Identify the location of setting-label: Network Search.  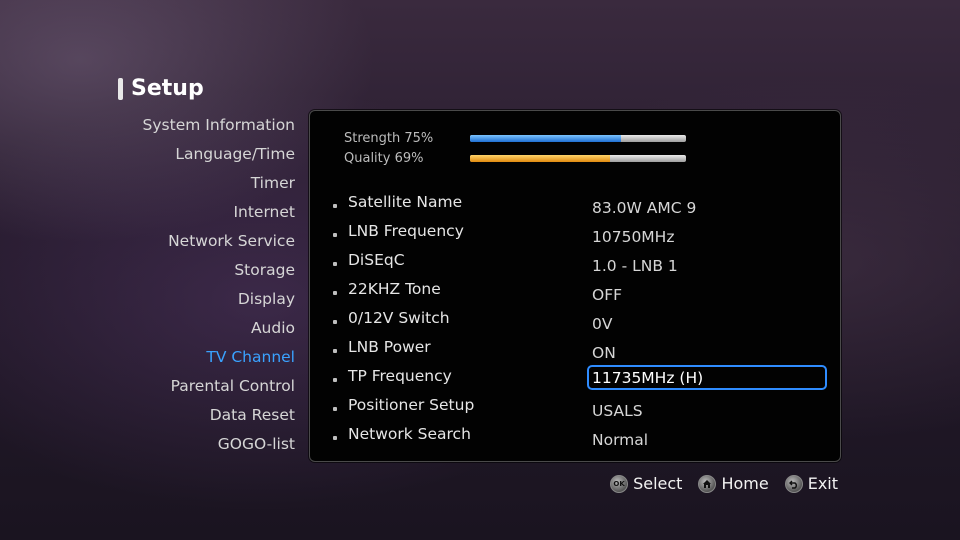
(409, 434).